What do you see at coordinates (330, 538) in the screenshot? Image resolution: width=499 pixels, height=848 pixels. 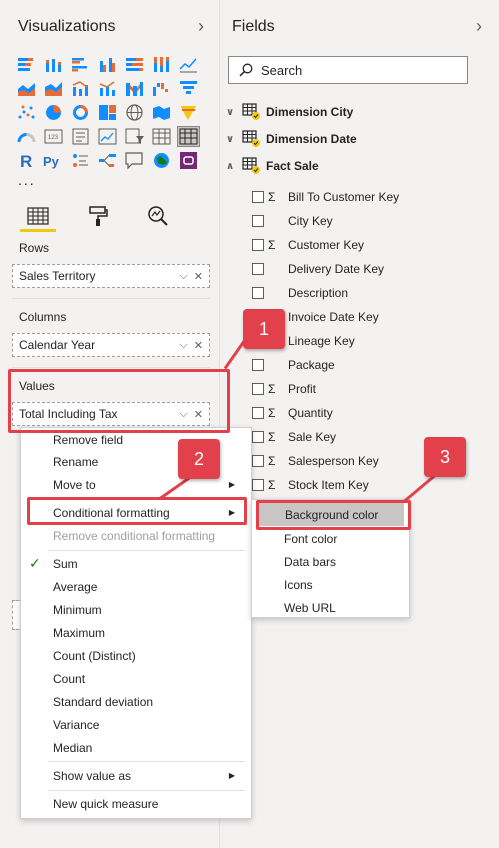 I see `font-color-menu-item: Font color` at bounding box center [330, 538].